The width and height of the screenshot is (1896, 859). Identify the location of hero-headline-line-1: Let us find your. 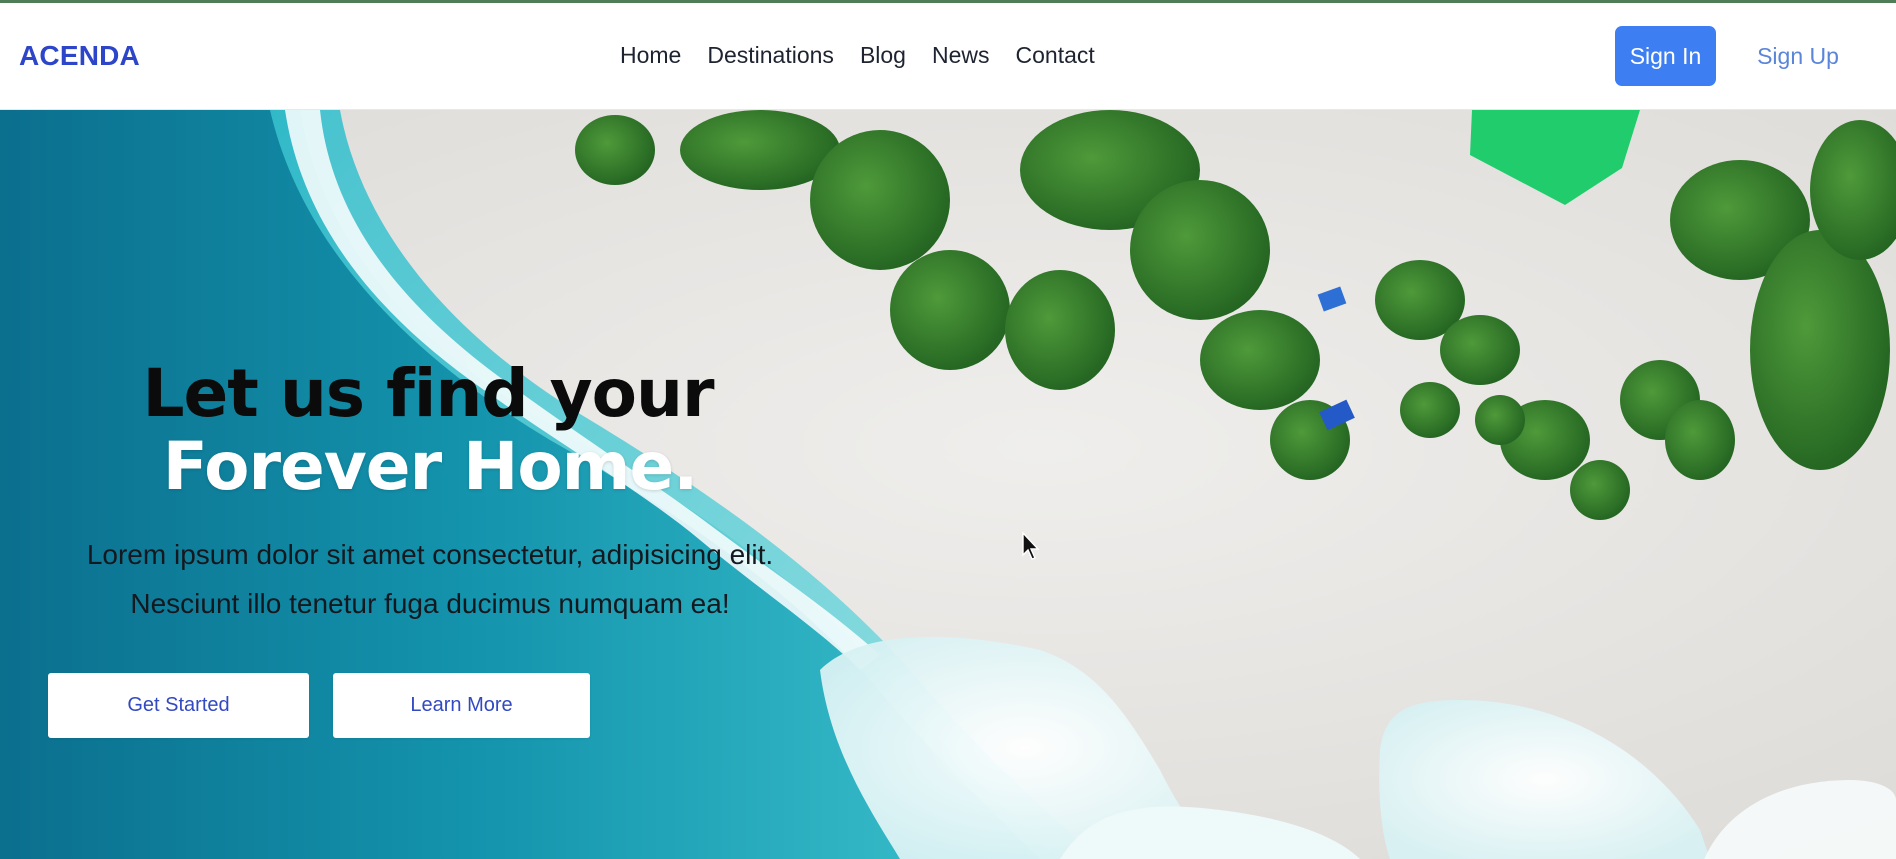
(428, 393).